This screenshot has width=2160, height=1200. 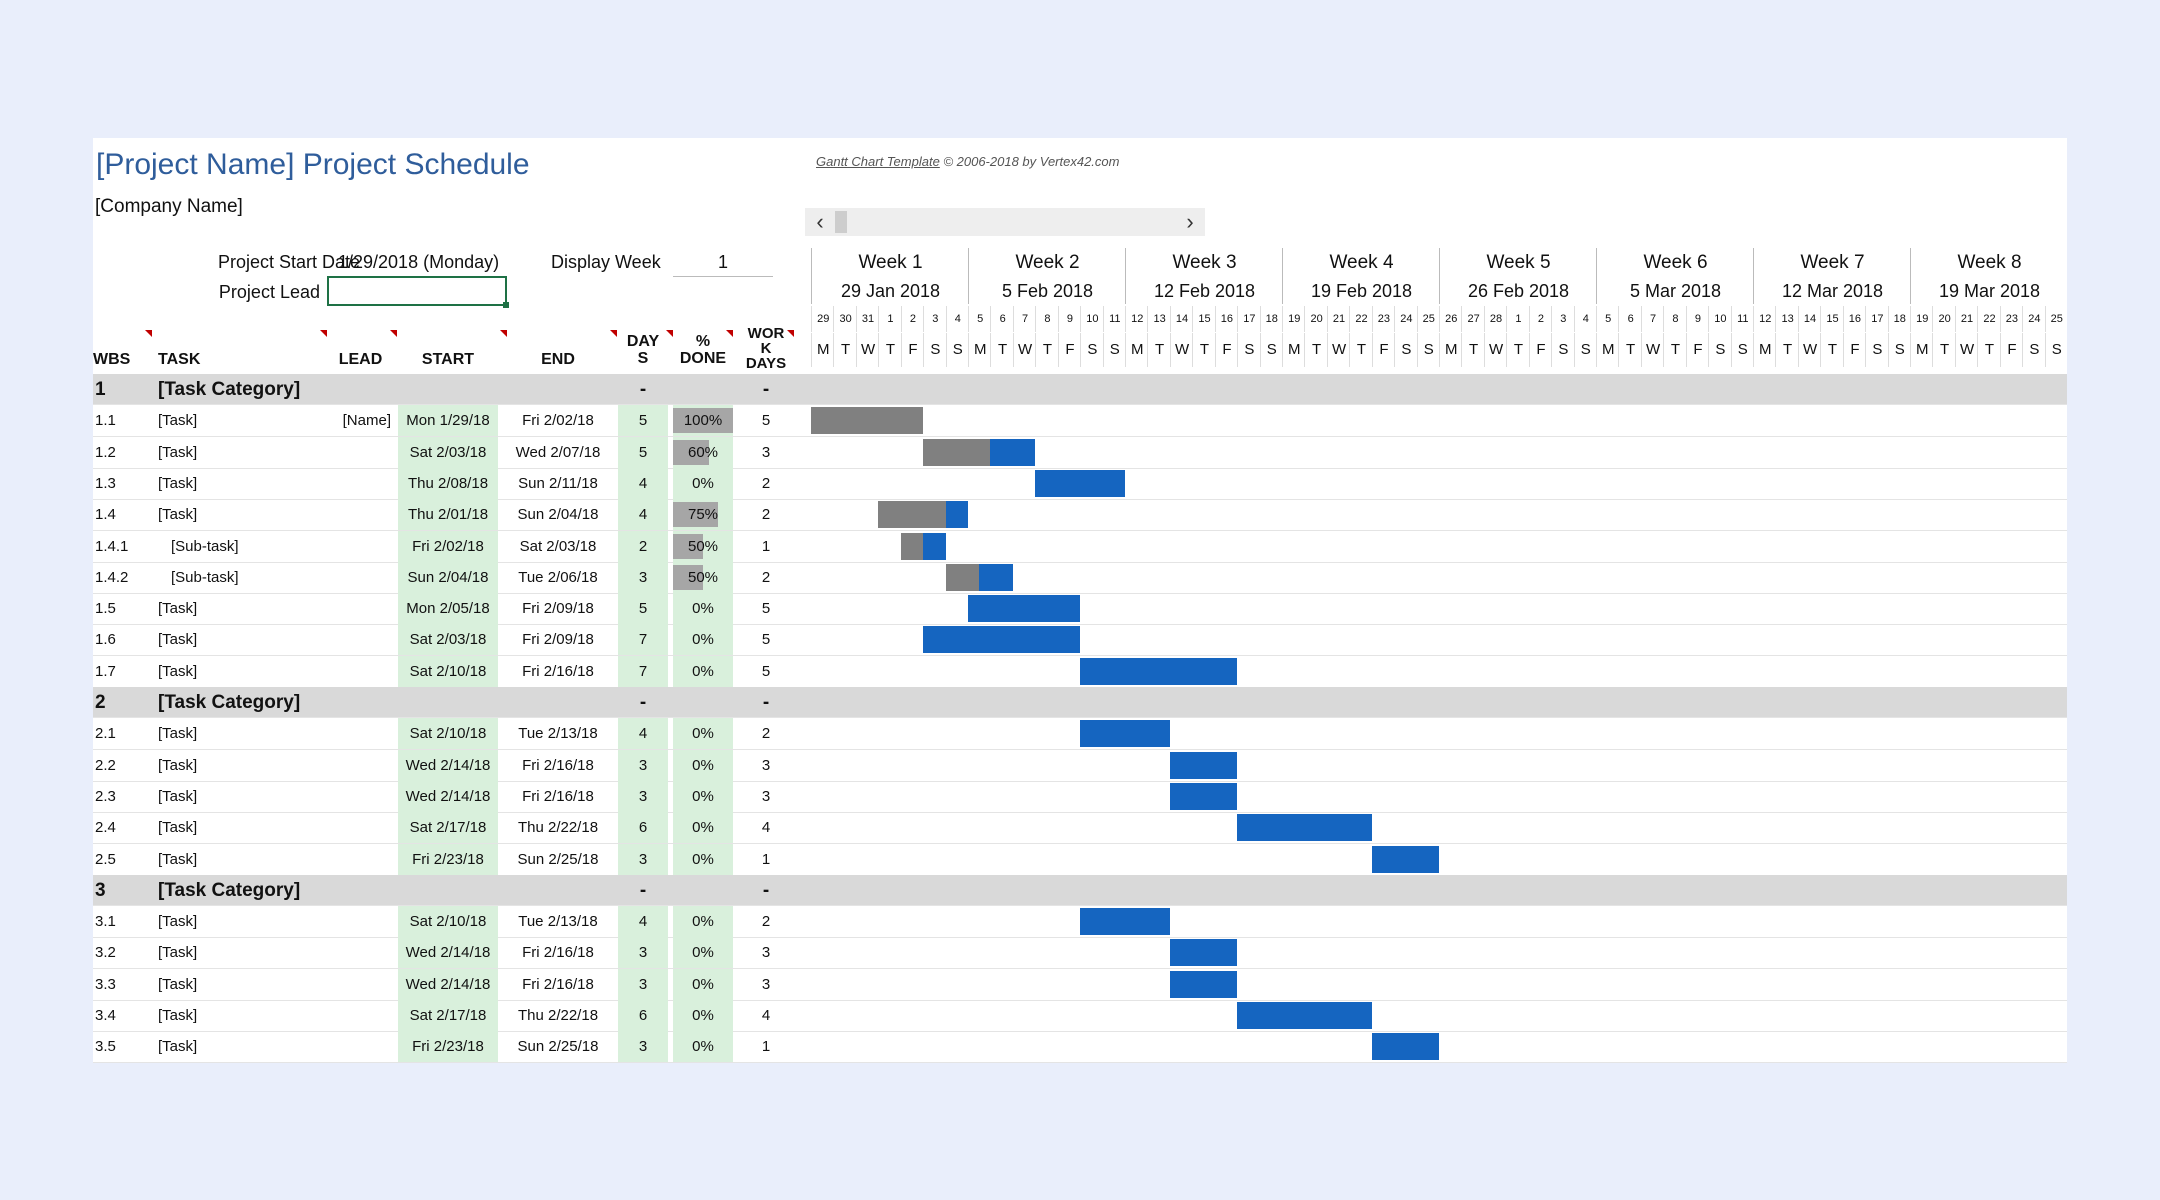 I want to click on wbs-cell: 1.2, so click(x=125, y=452).